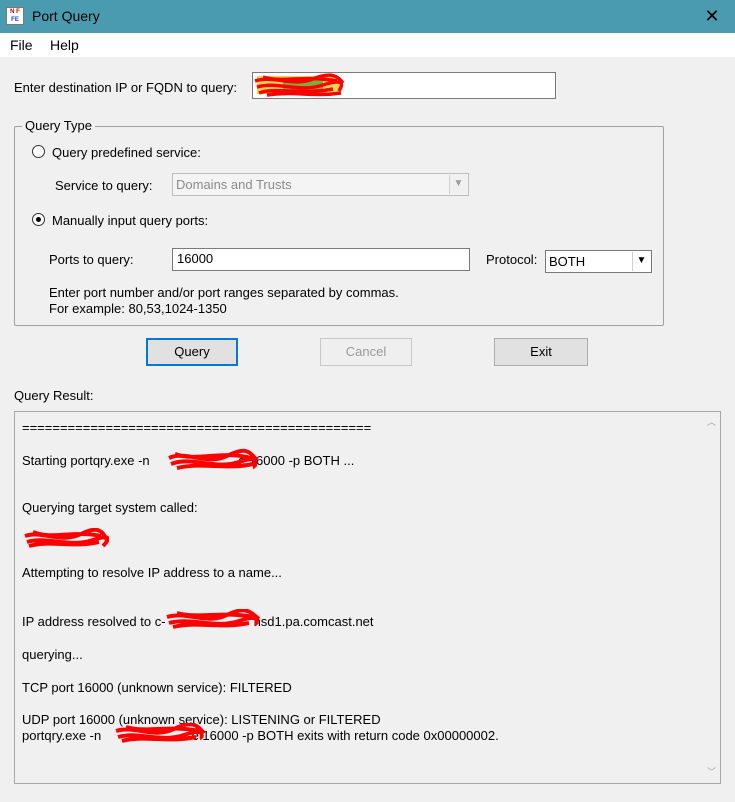 The image size is (735, 802). What do you see at coordinates (567, 261) in the screenshot?
I see `protocol-select-value: BOTH` at bounding box center [567, 261].